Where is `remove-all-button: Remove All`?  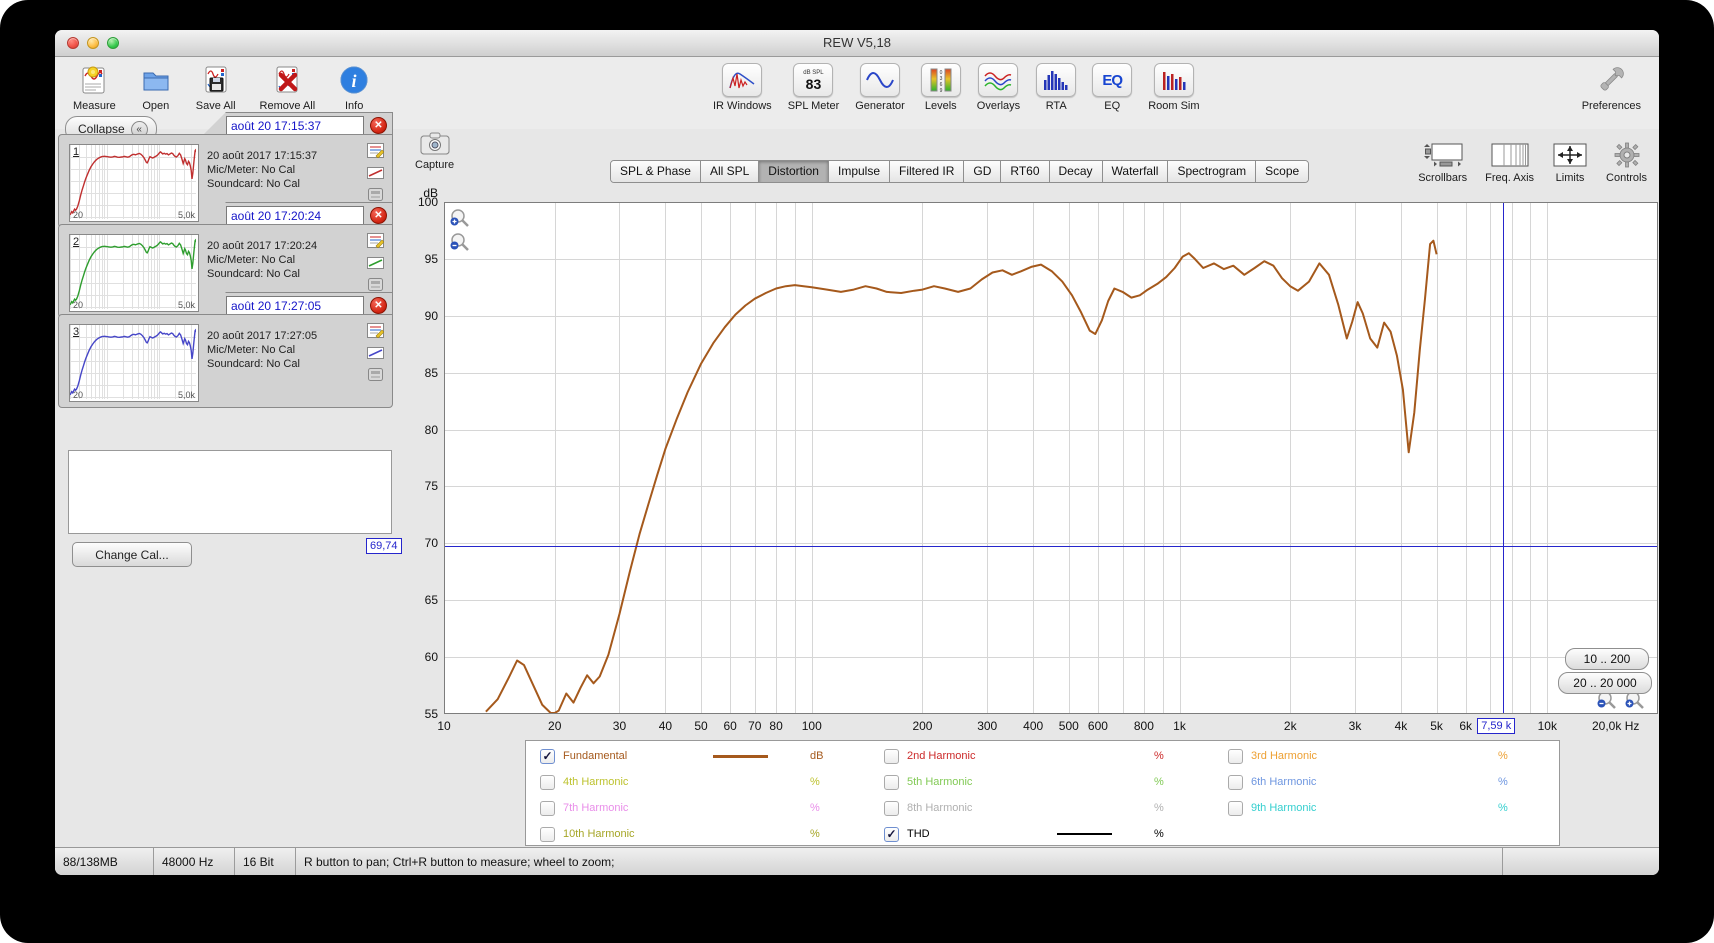
remove-all-button: Remove All is located at coordinates (287, 87).